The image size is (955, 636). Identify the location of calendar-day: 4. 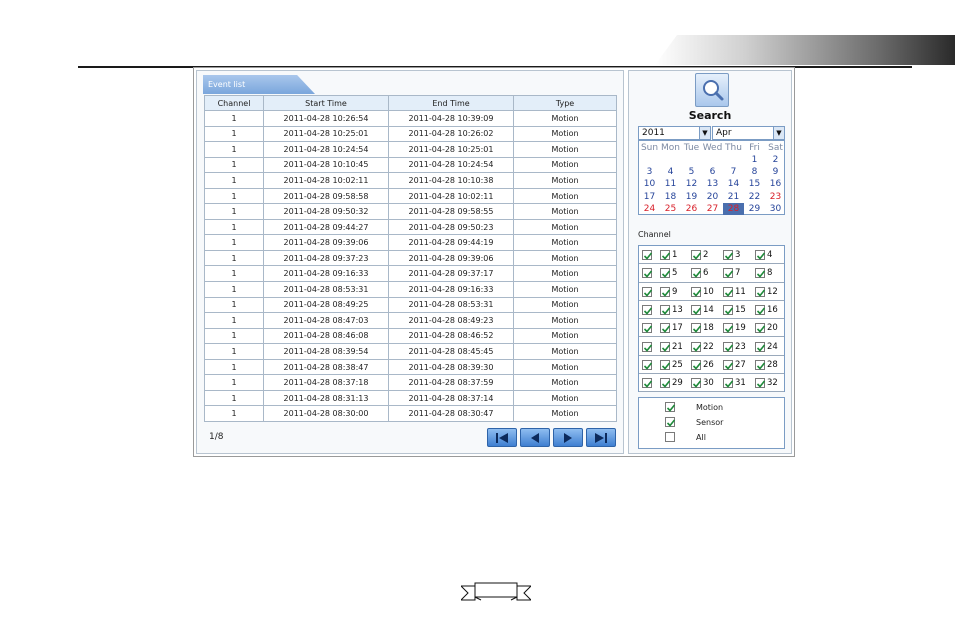
(670, 172).